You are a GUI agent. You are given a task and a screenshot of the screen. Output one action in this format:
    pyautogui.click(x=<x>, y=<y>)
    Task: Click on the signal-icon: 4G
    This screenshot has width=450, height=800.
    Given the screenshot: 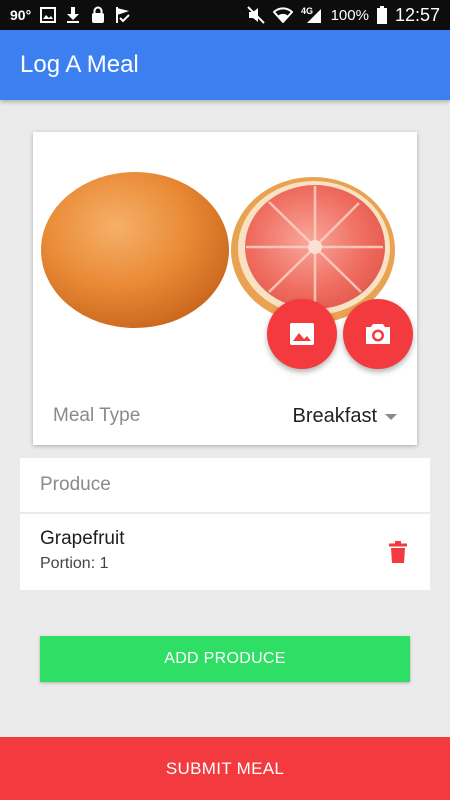 What is the action you would take?
    pyautogui.click(x=312, y=15)
    